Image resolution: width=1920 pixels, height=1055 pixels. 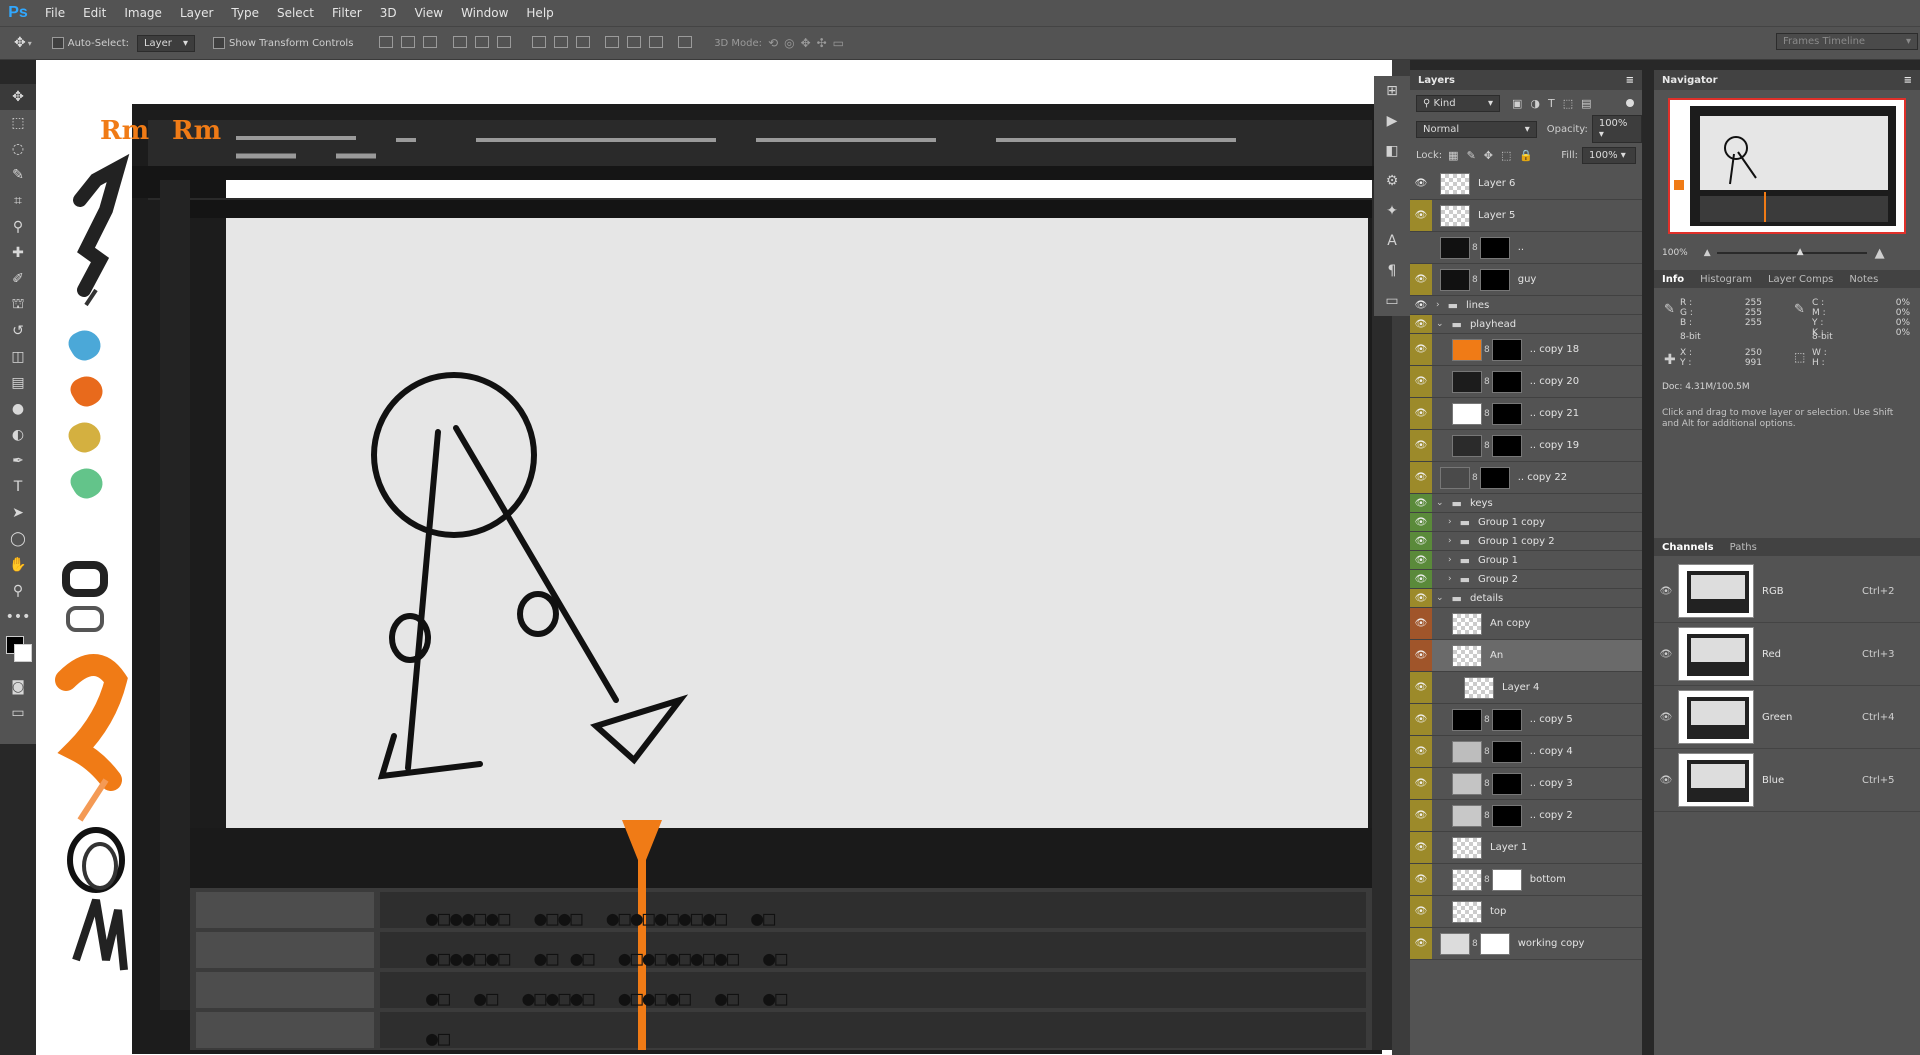 I want to click on align-bottom-icon, so click(x=430, y=41).